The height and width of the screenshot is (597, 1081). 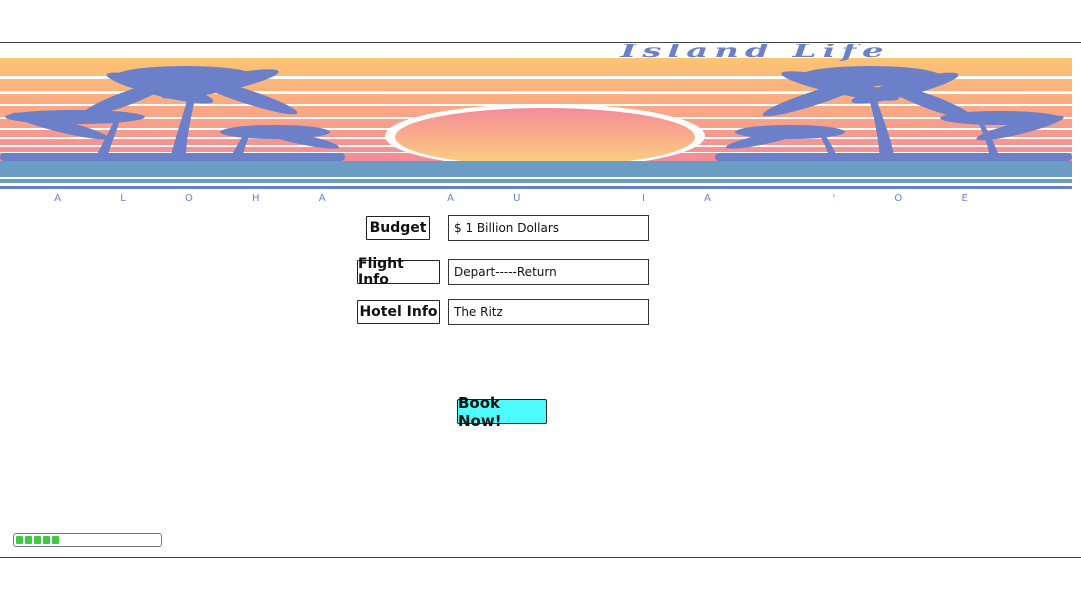 What do you see at coordinates (381, 272) in the screenshot?
I see `flight-info-label: Flight Info` at bounding box center [381, 272].